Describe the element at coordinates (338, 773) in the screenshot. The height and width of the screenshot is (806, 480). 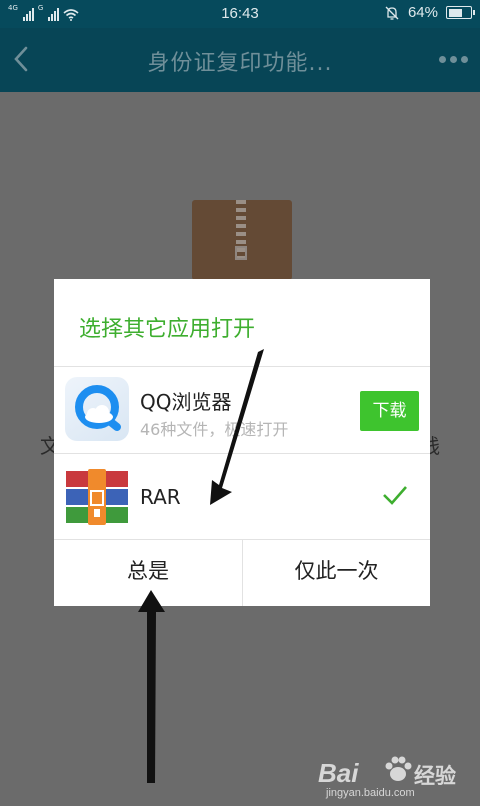
I see `watermark-logo: Bai` at that location.